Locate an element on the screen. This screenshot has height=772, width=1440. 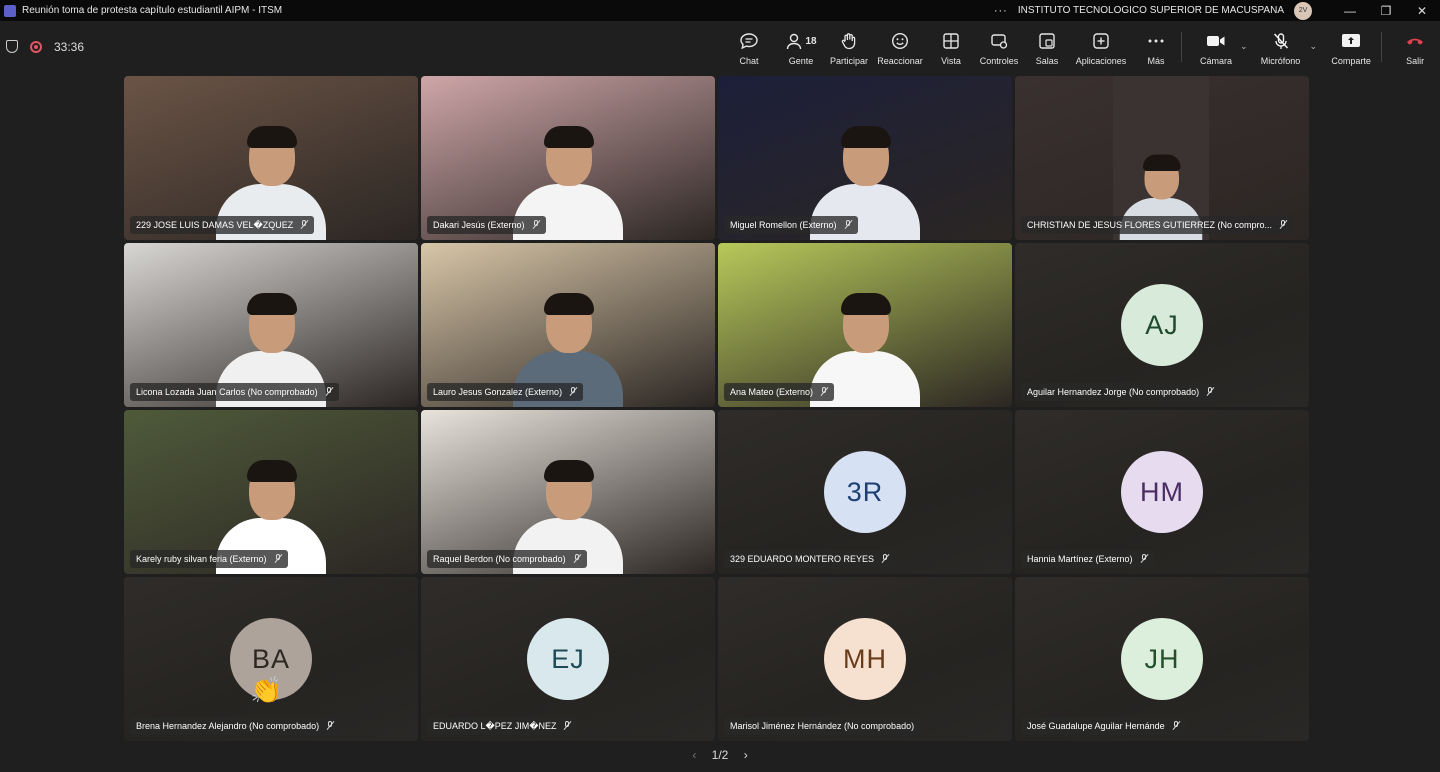
shield-icon is located at coordinates (12, 46).